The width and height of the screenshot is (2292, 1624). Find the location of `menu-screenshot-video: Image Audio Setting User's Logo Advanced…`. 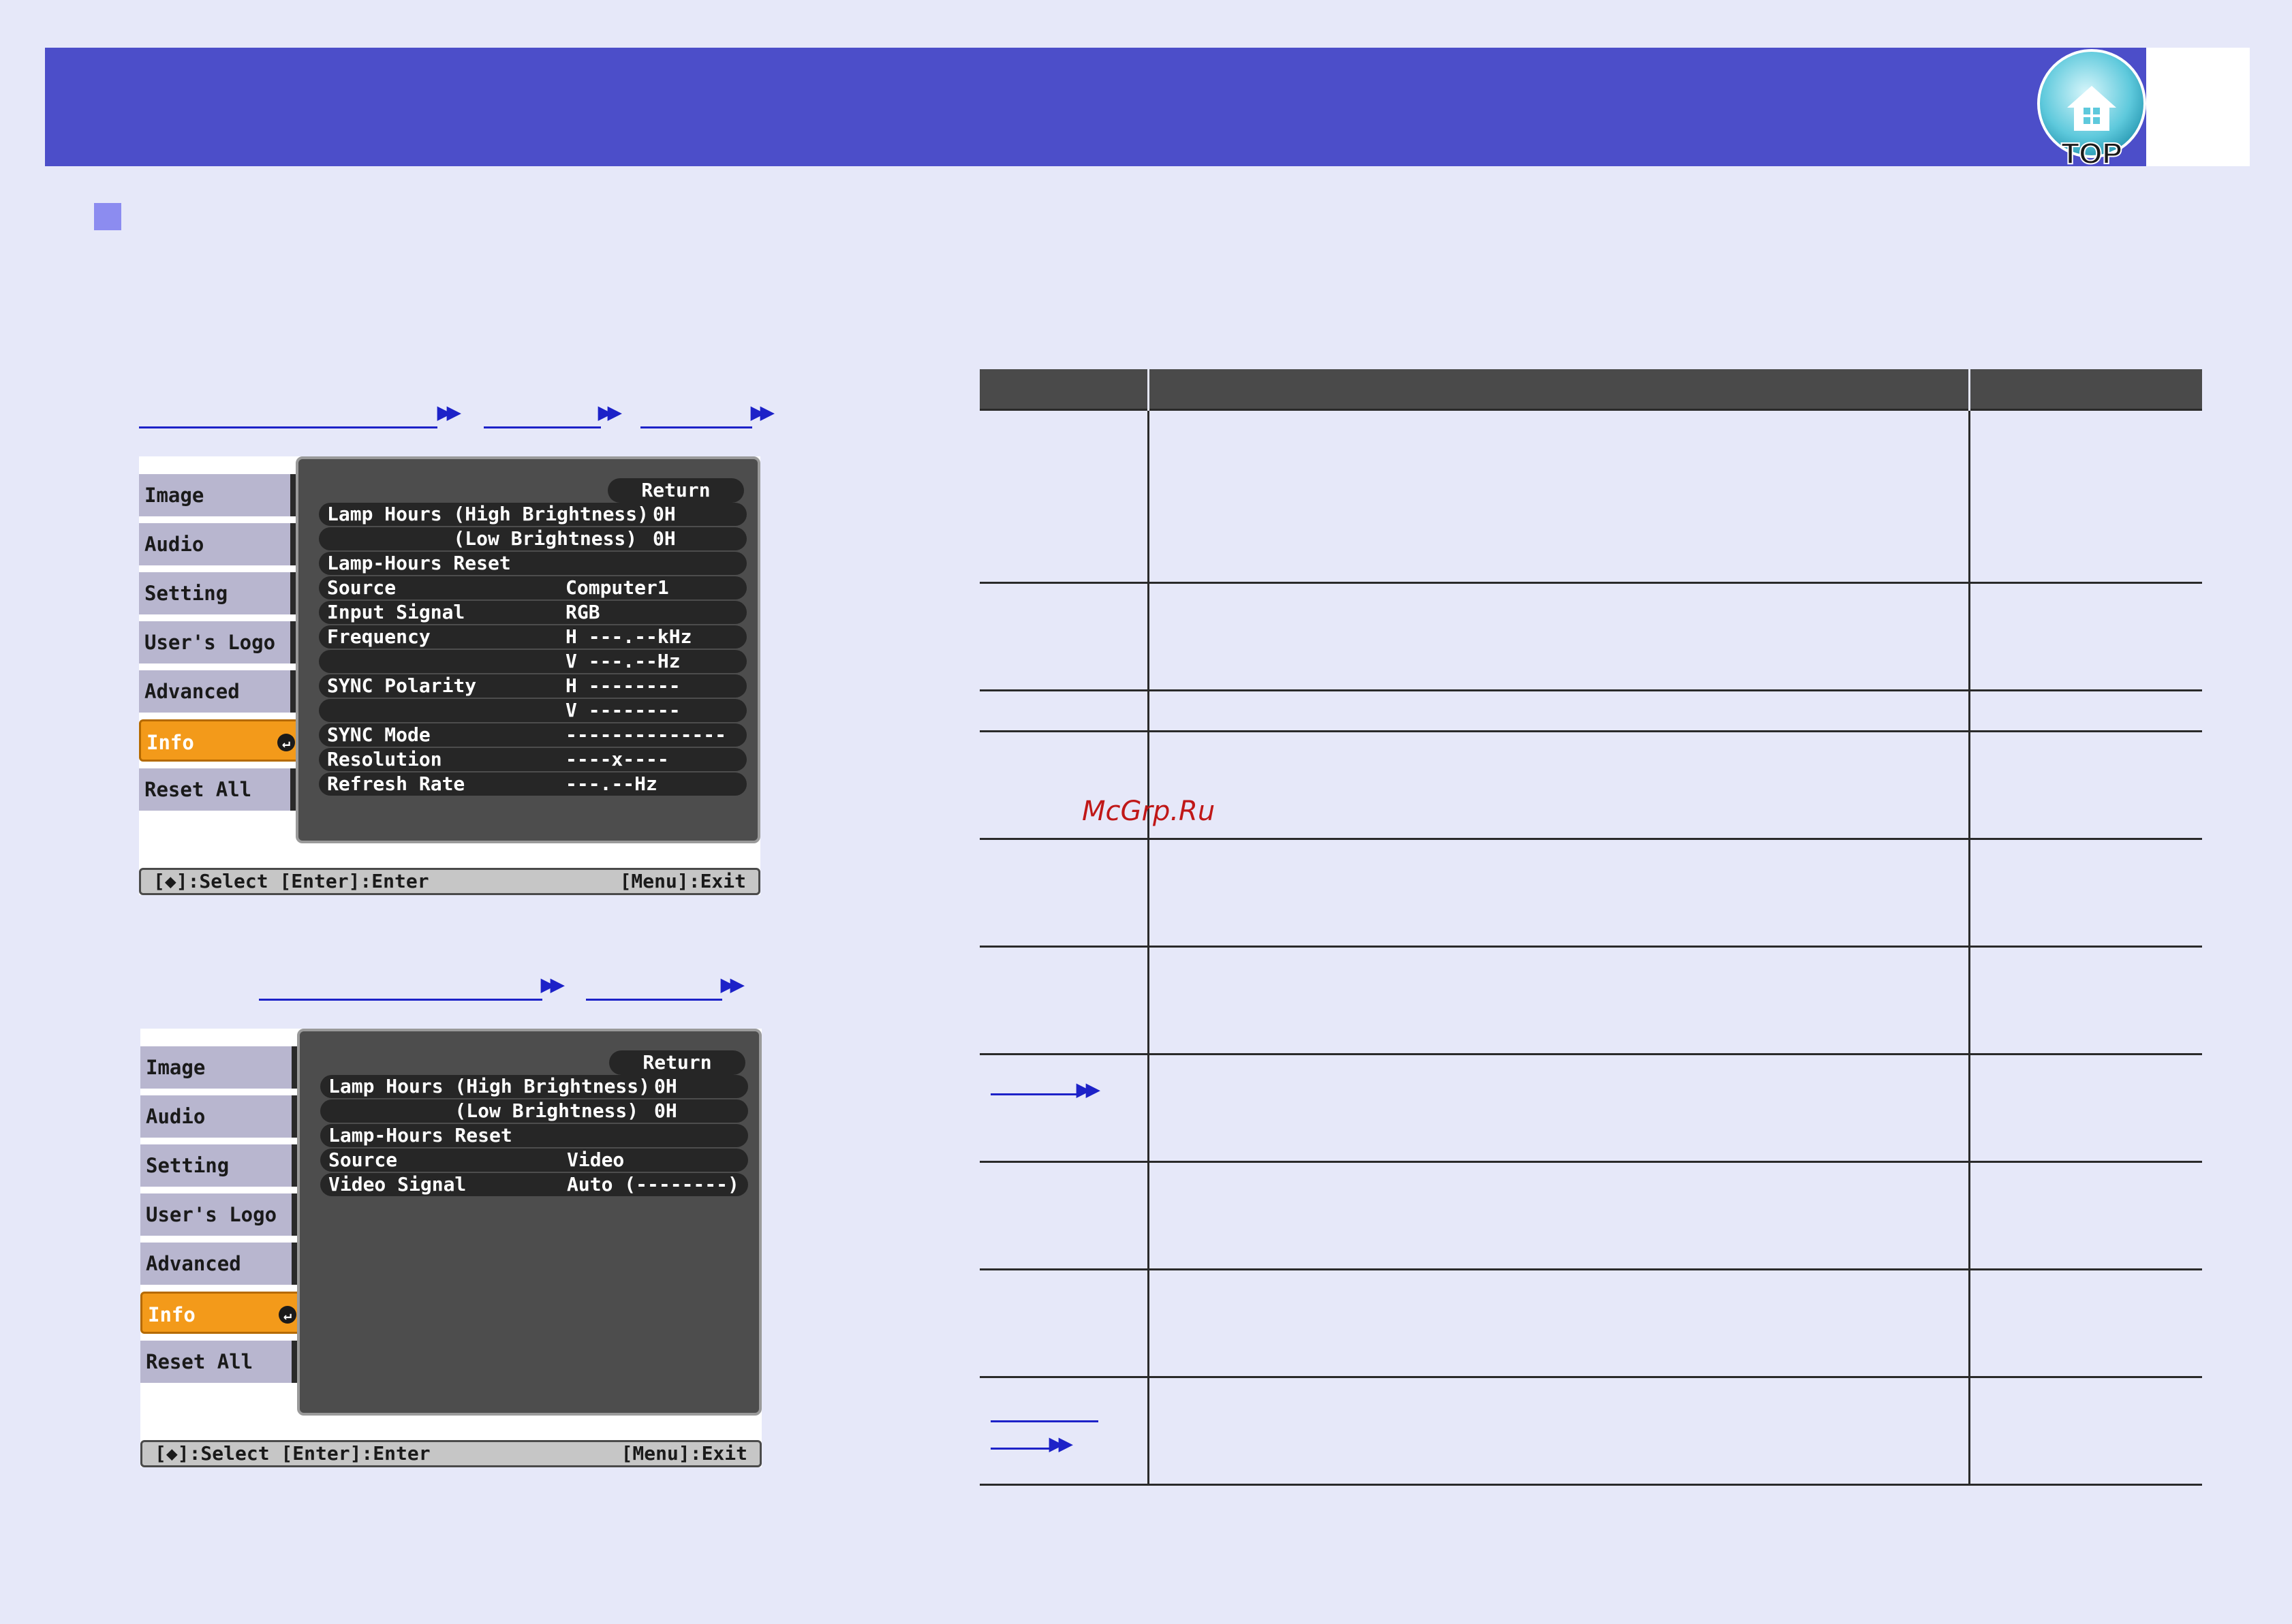

menu-screenshot-video: Image Audio Setting User's Logo Advanced… is located at coordinates (451, 1248).